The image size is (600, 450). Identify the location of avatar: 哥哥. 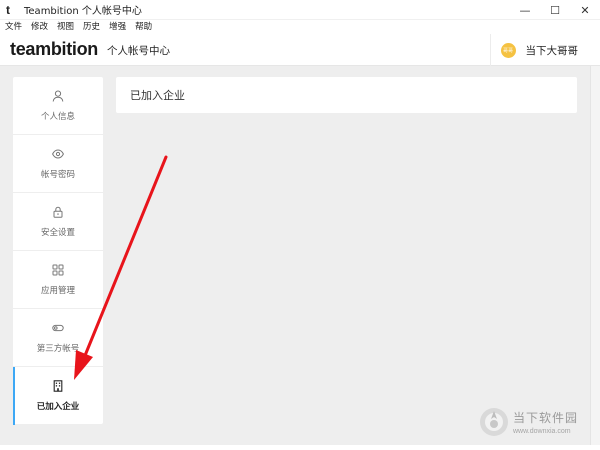
(508, 50).